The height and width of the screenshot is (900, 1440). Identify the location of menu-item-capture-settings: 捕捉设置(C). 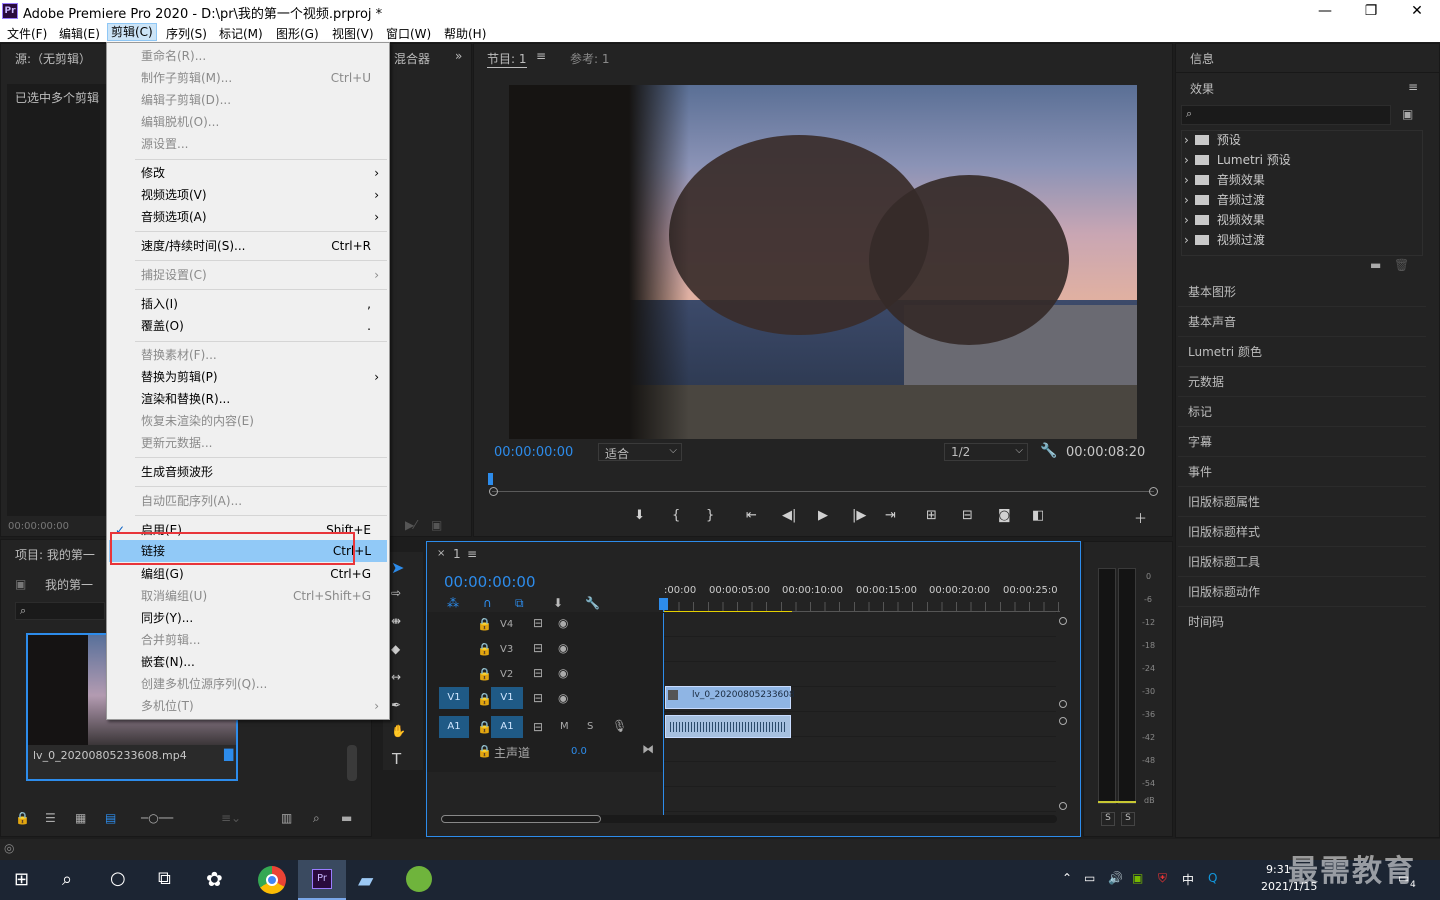
(174, 275).